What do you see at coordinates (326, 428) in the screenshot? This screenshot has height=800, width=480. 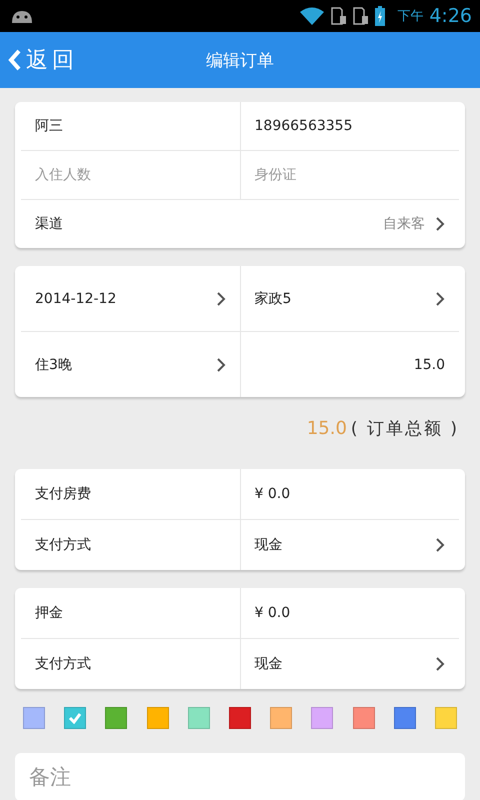 I see `order-total: 15.0` at bounding box center [326, 428].